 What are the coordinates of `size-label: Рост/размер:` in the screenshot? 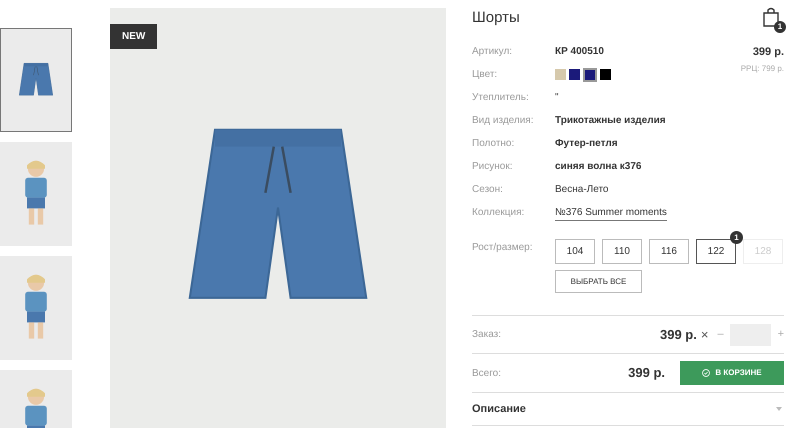 It's located at (503, 248).